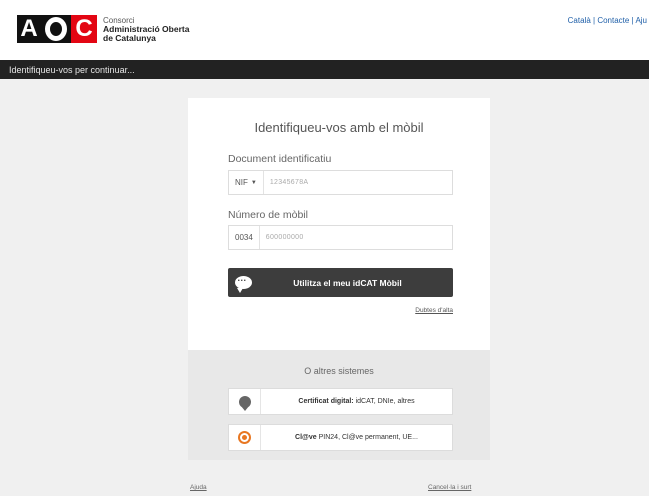 This screenshot has width=649, height=496. Describe the element at coordinates (29, 29) in the screenshot. I see `logo-letter-a: A` at that location.